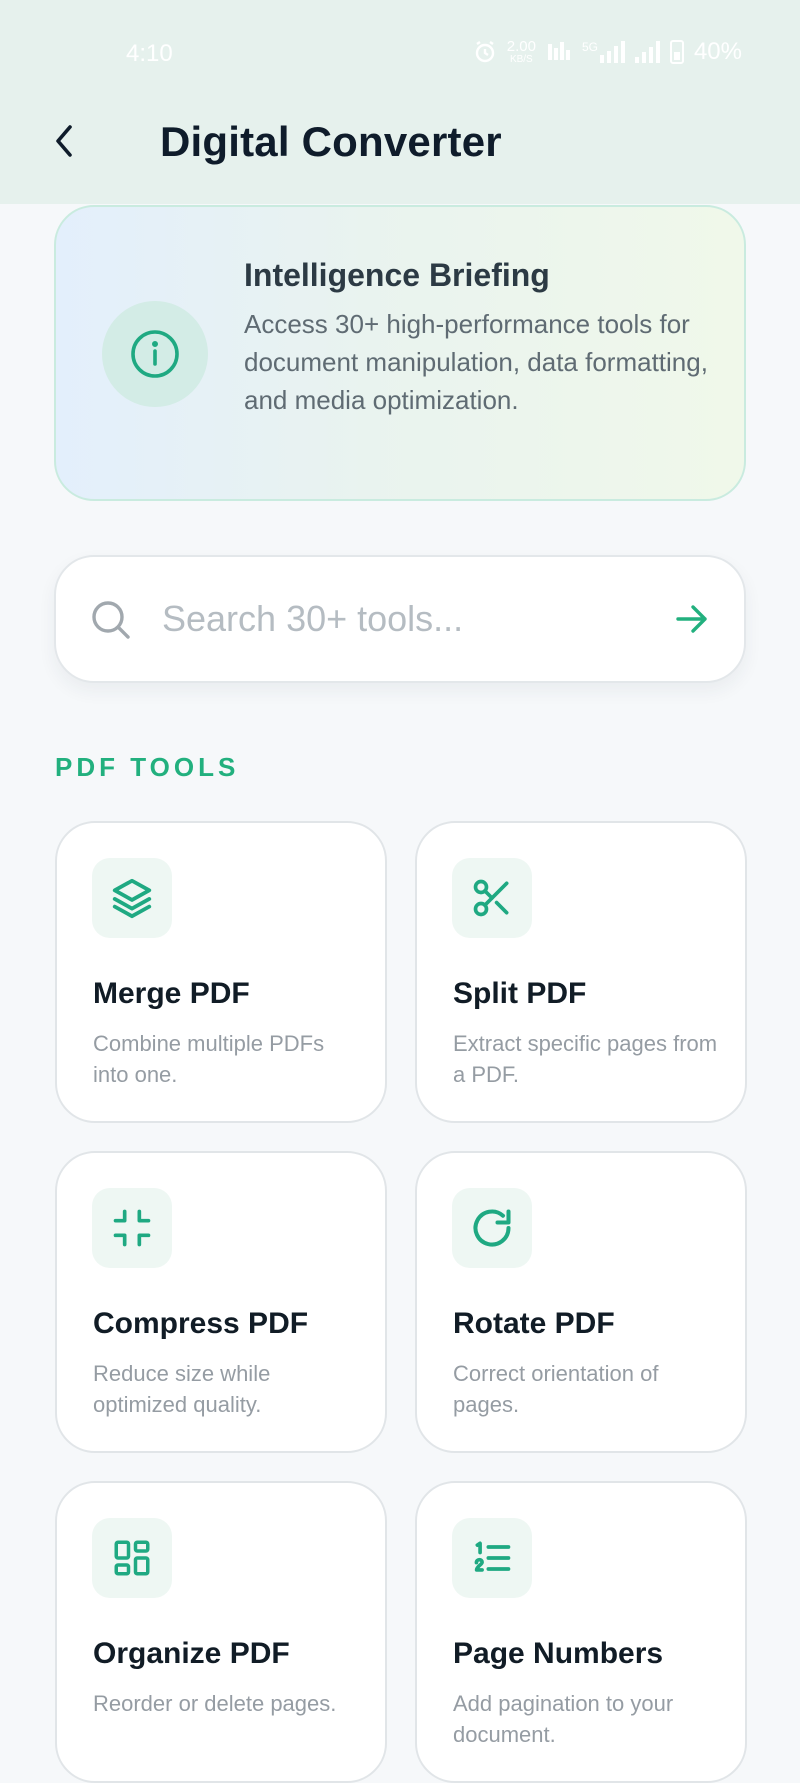  I want to click on search-input, so click(392, 619).